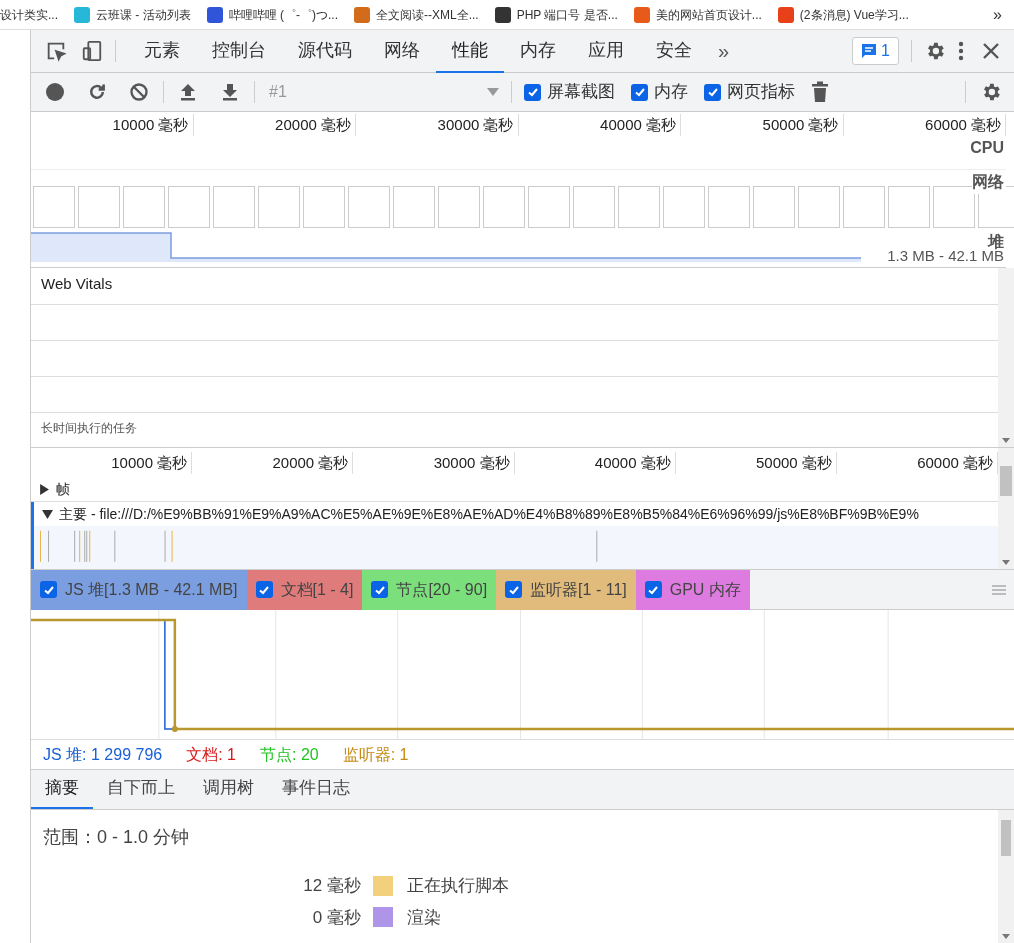  What do you see at coordinates (538, 51) in the screenshot?
I see `panel-tab: 内存` at bounding box center [538, 51].